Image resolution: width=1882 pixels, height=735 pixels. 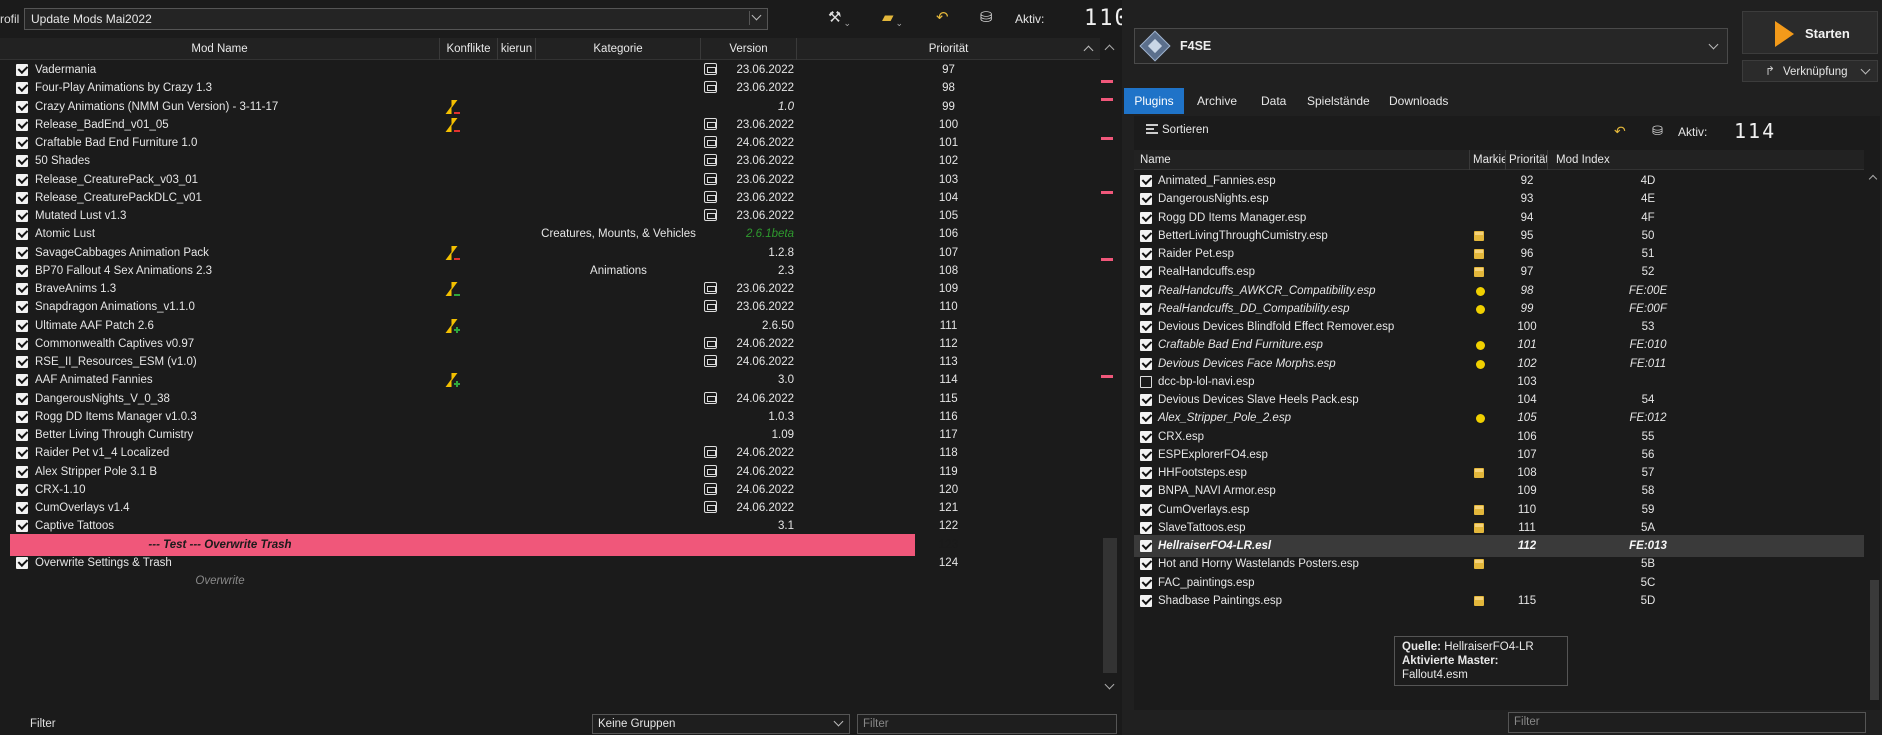 What do you see at coordinates (10, 19) in the screenshot?
I see `profile-label: rofil` at bounding box center [10, 19].